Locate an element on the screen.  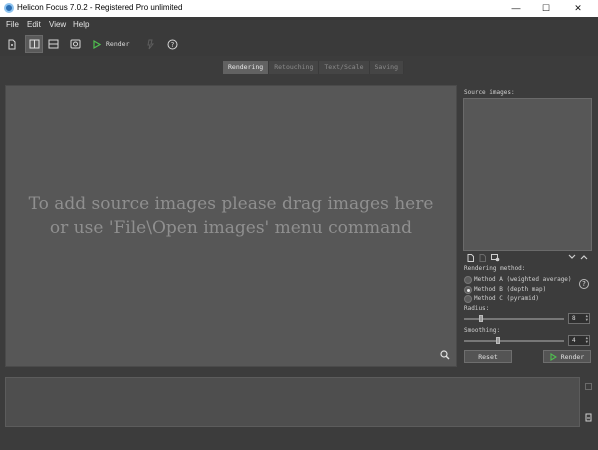
menu-help: Help is located at coordinates (81, 24).